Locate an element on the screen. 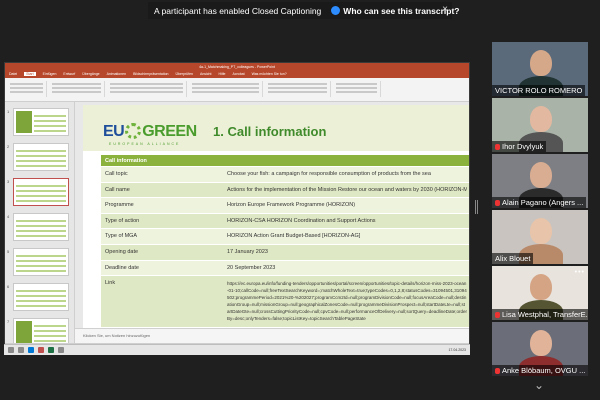  slide-number: 3 is located at coordinates (8, 181).